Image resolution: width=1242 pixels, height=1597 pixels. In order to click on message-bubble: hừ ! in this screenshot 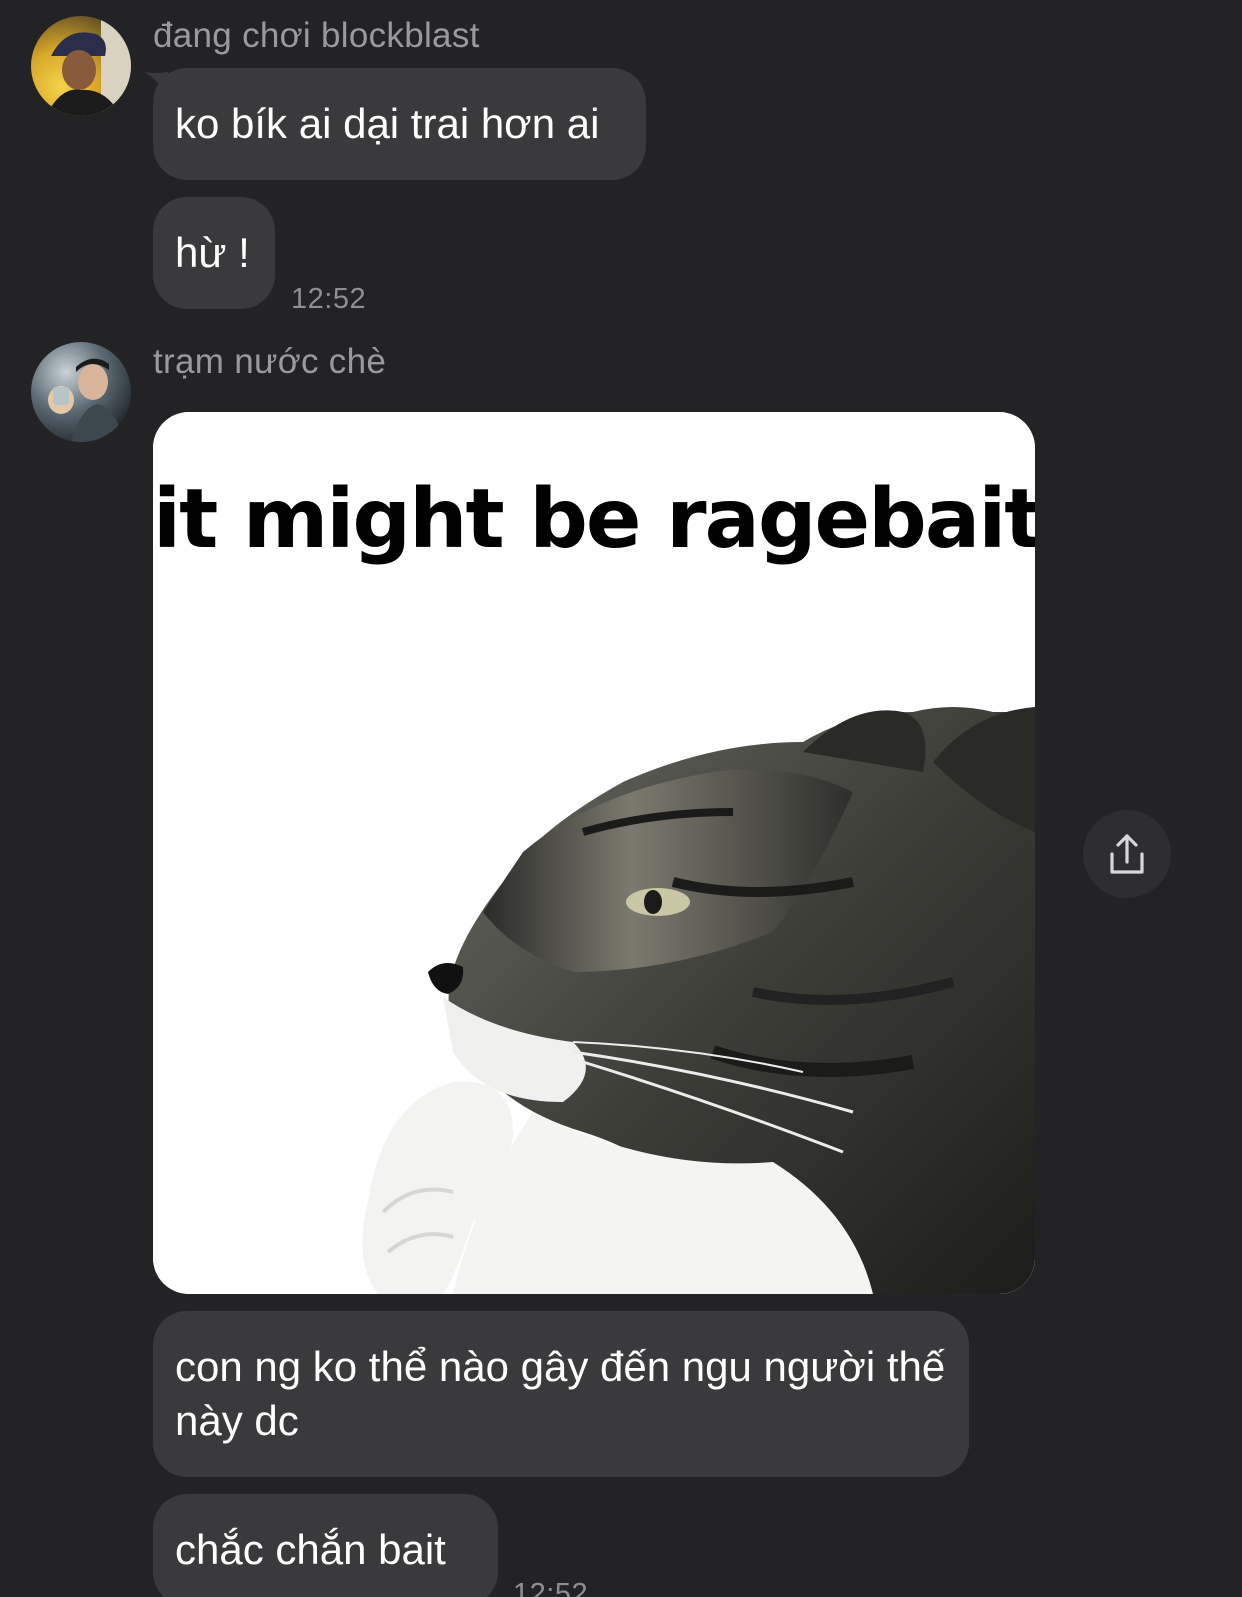, I will do `click(214, 253)`.